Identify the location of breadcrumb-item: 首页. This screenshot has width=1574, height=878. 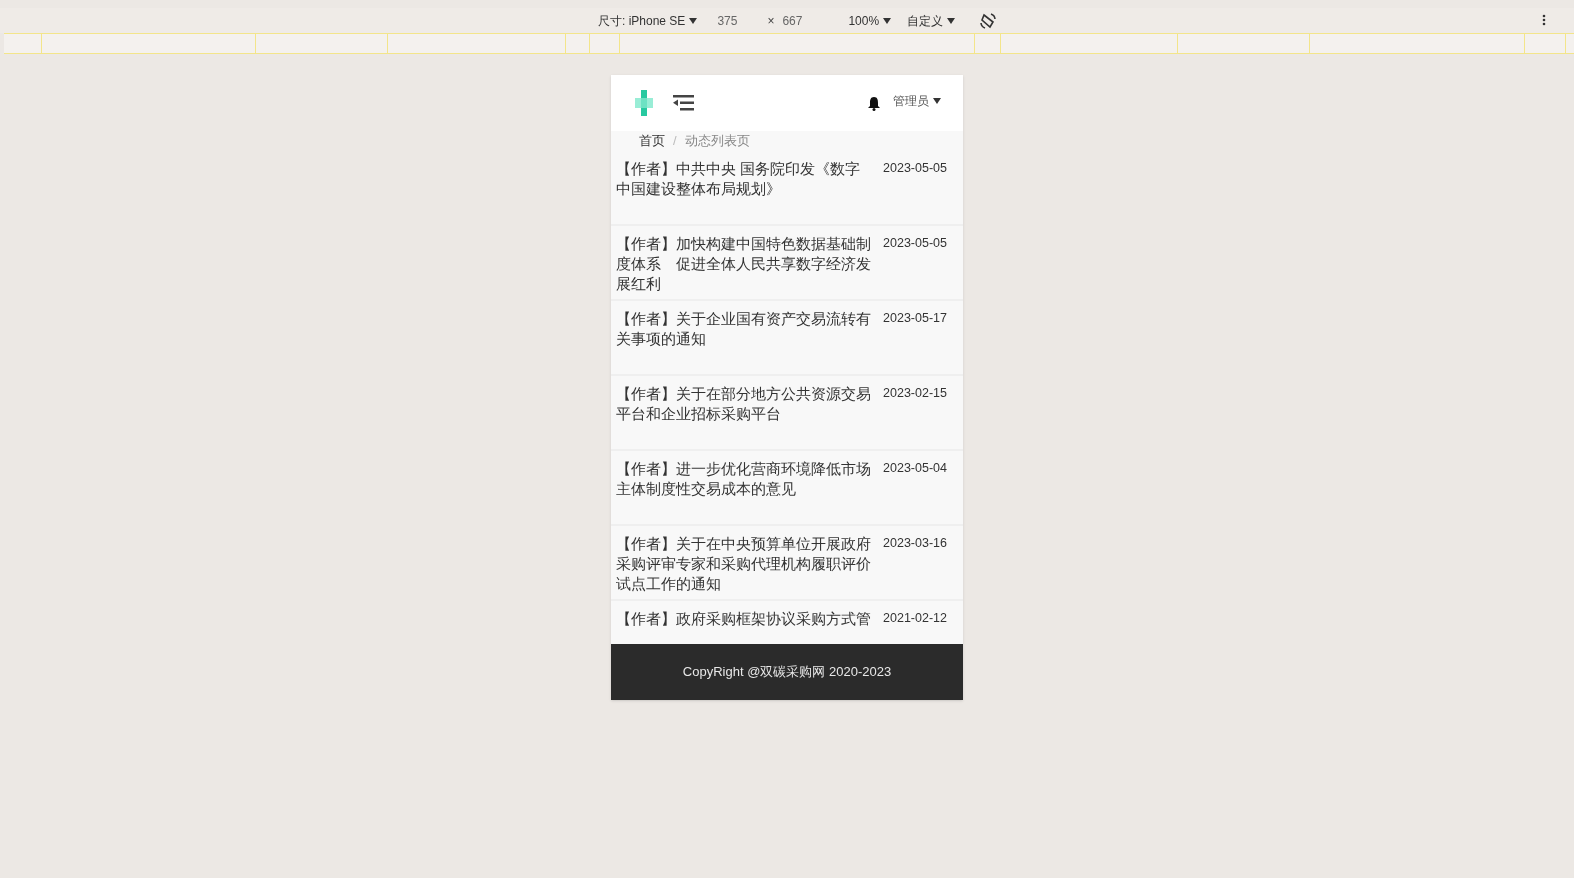
(652, 141).